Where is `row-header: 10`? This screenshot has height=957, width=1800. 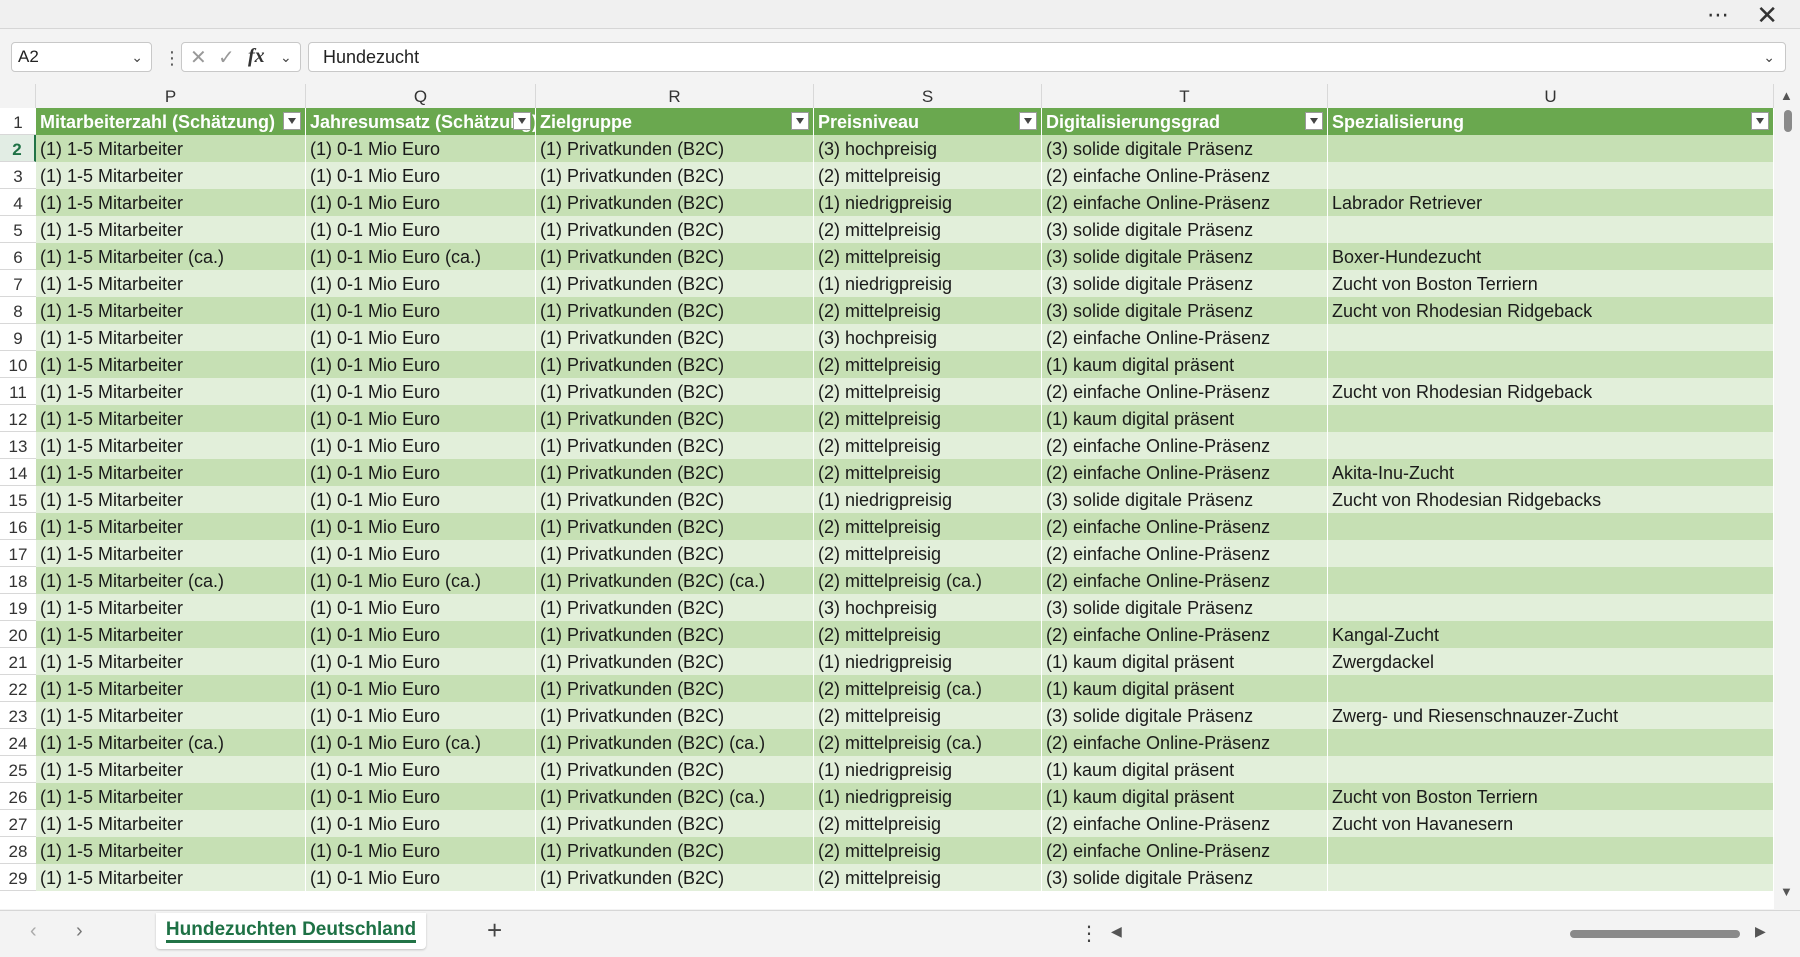 row-header: 10 is located at coordinates (18, 364).